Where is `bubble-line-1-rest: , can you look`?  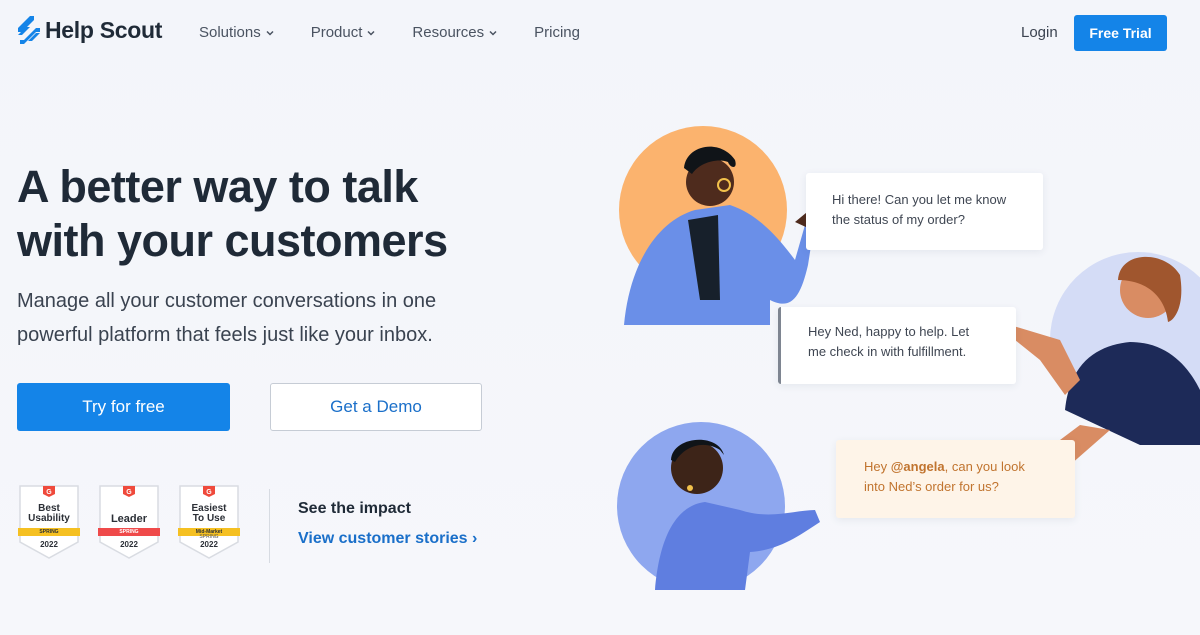
bubble-line-1-rest: , can you look is located at coordinates (984, 466).